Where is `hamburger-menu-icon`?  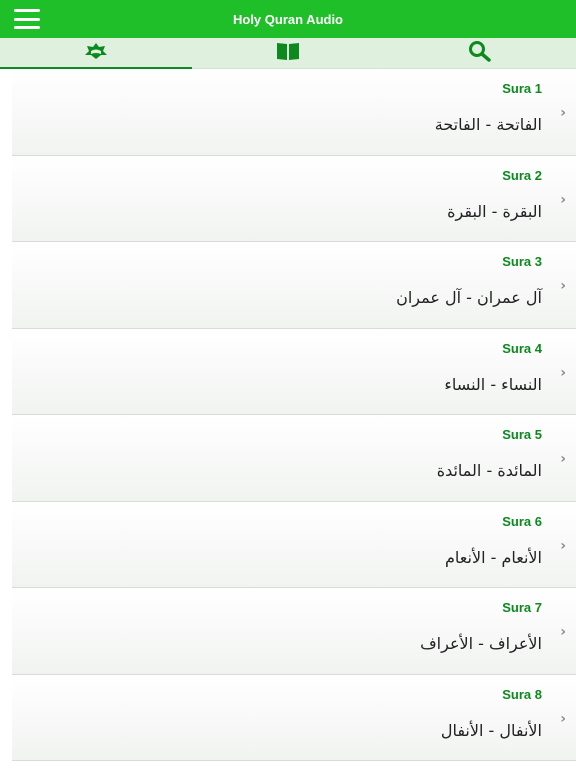
hamburger-menu-icon is located at coordinates (27, 19).